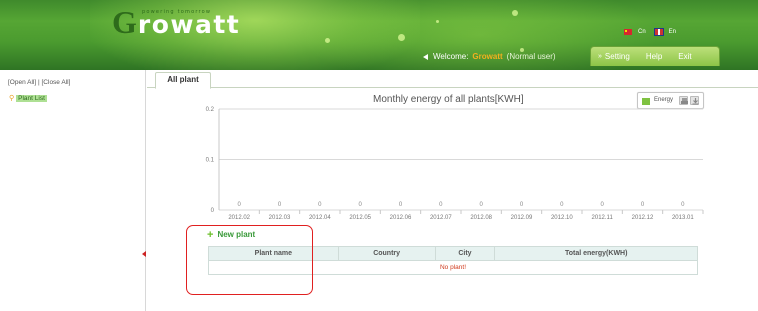  I want to click on top-nav: » Setting Help Exit, so click(655, 56).